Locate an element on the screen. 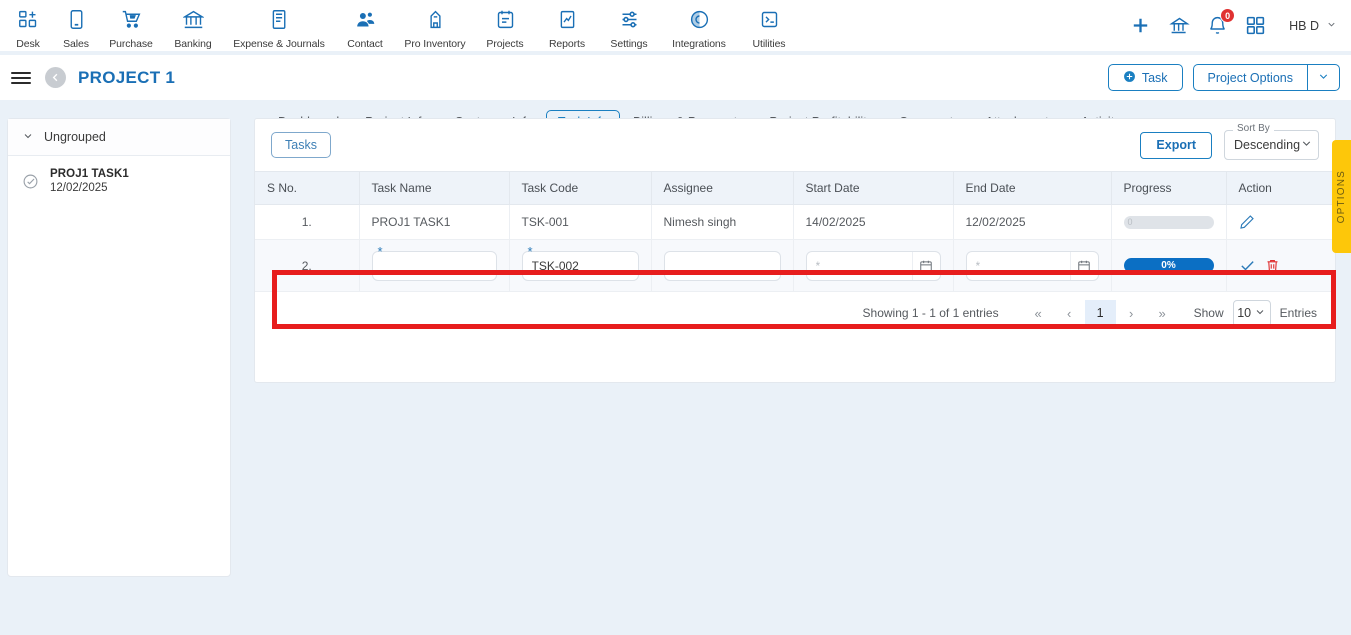  edit-pencil-icon is located at coordinates (1247, 222).